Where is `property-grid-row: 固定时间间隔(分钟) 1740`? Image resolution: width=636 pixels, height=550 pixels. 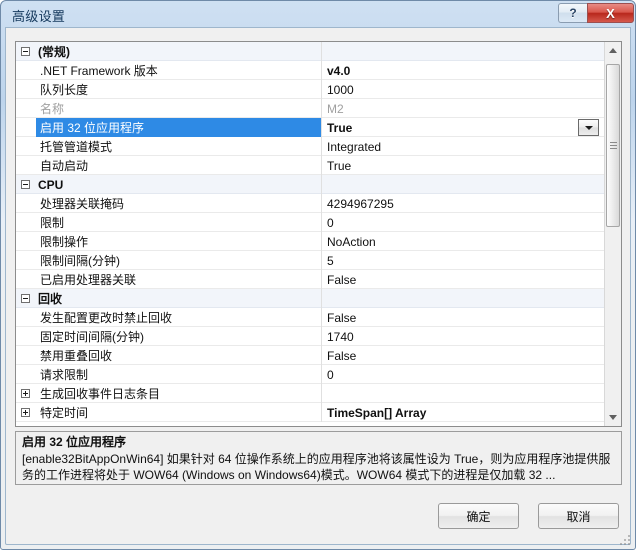
property-grid-row: 固定时间间隔(分钟) 1740 is located at coordinates (310, 336).